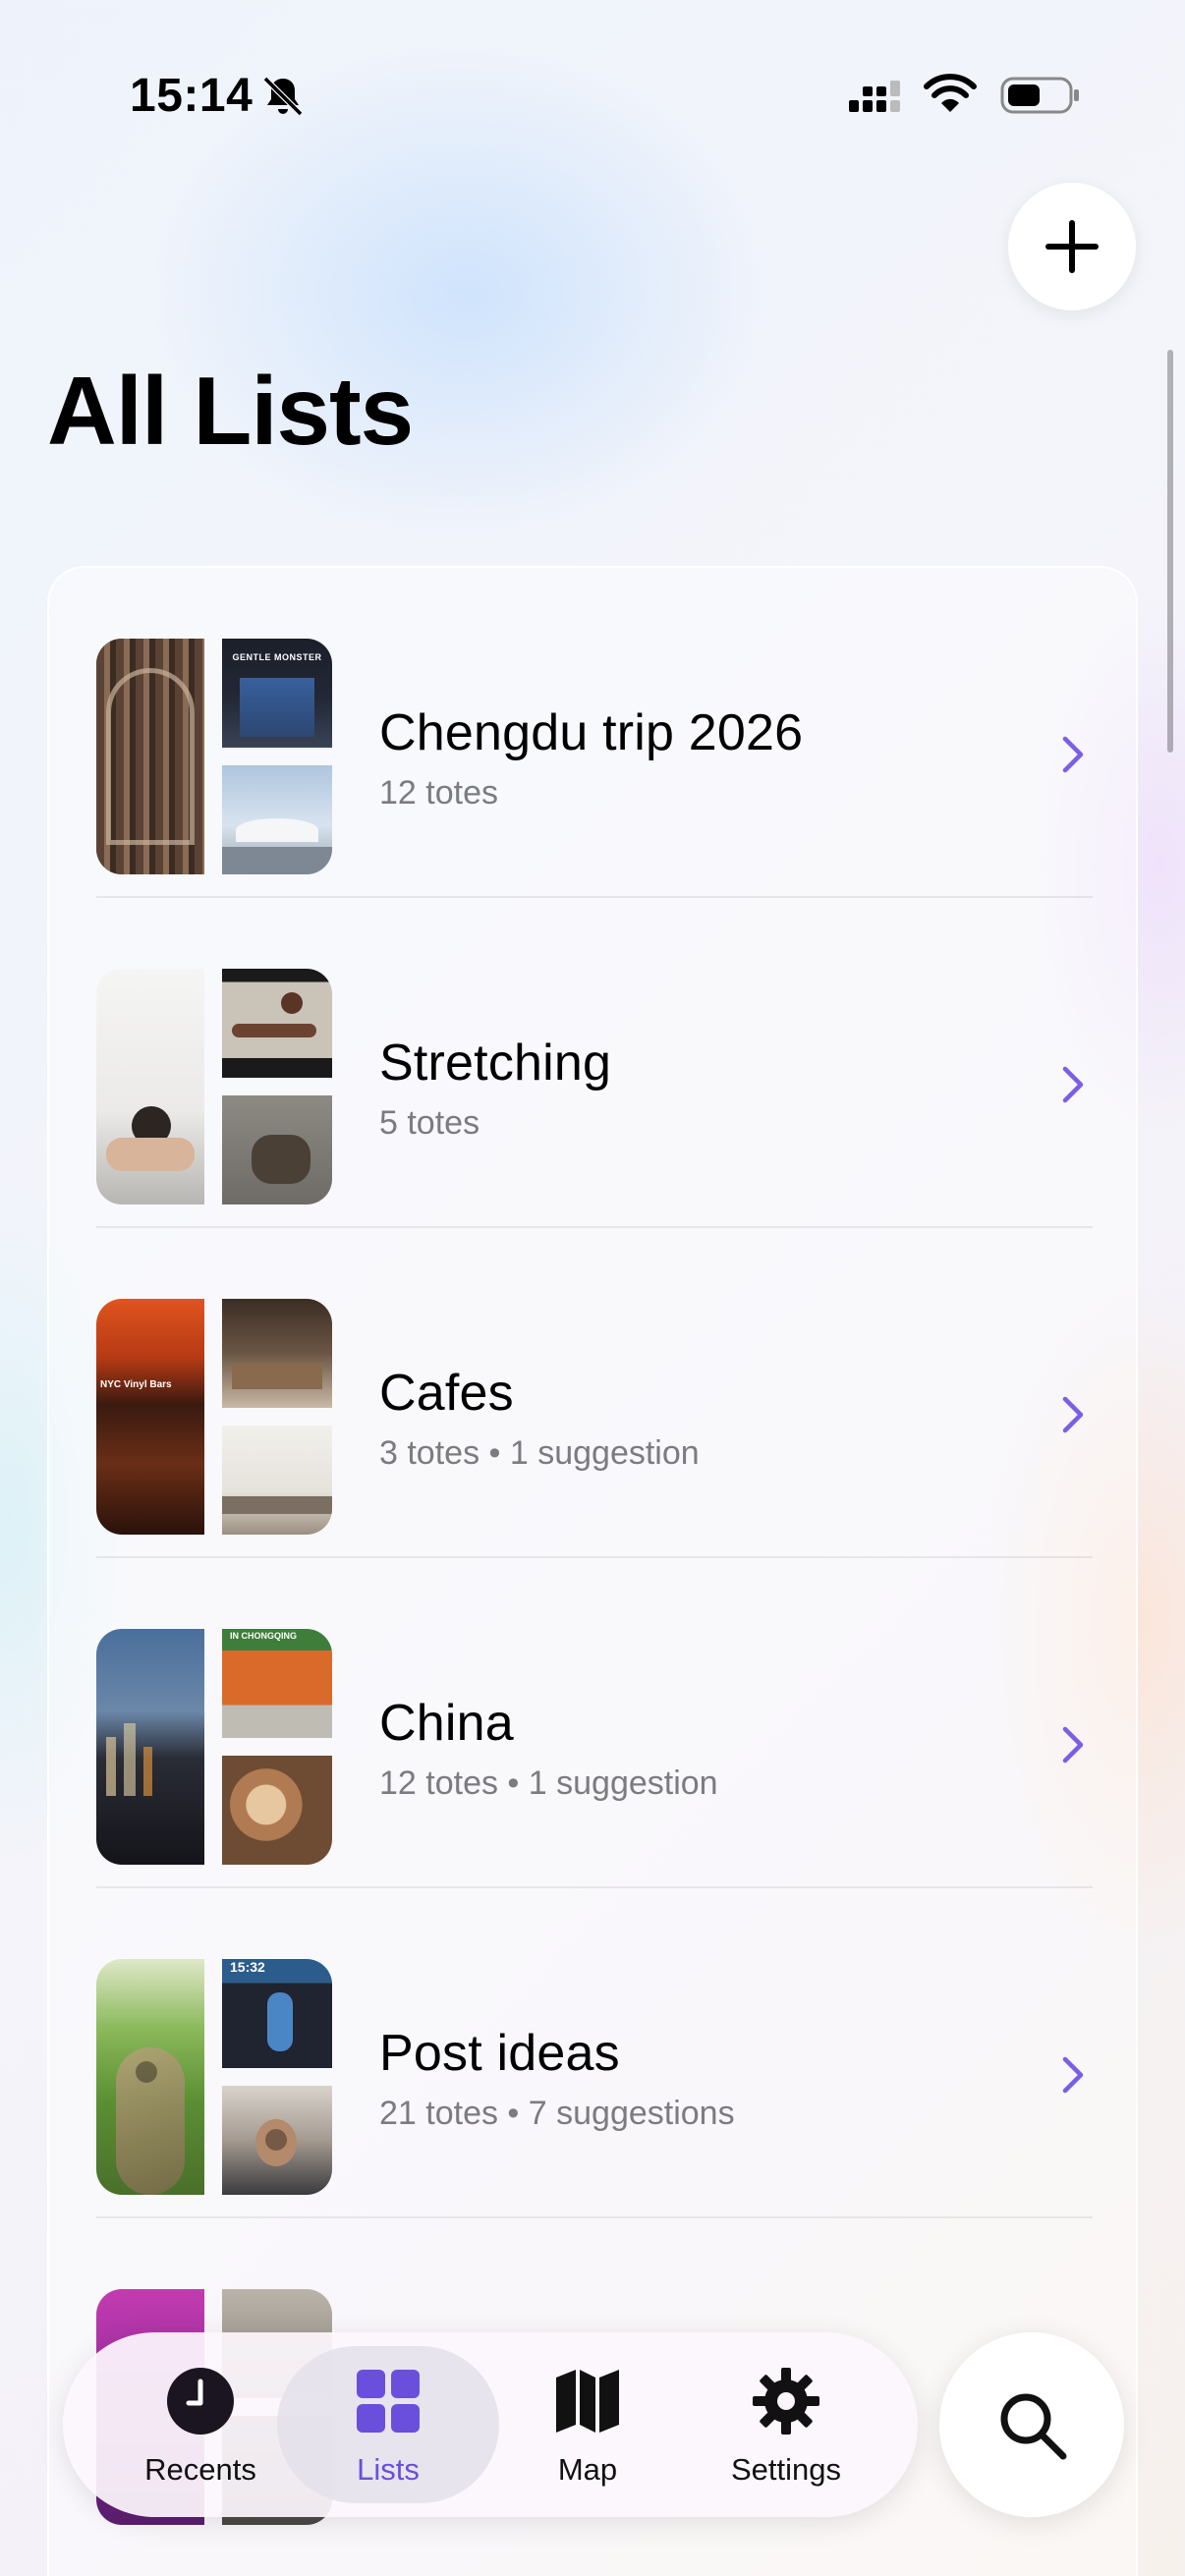 The width and height of the screenshot is (1185, 2576). What do you see at coordinates (447, 1723) in the screenshot?
I see `list-title: China` at bounding box center [447, 1723].